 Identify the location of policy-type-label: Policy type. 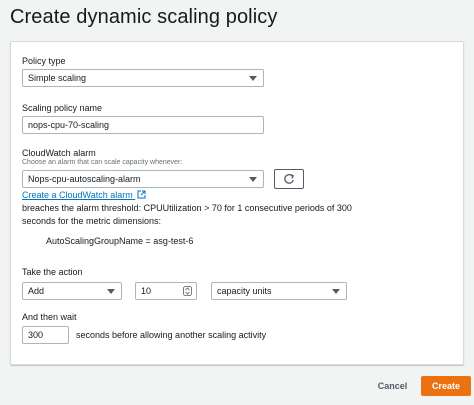
(44, 61).